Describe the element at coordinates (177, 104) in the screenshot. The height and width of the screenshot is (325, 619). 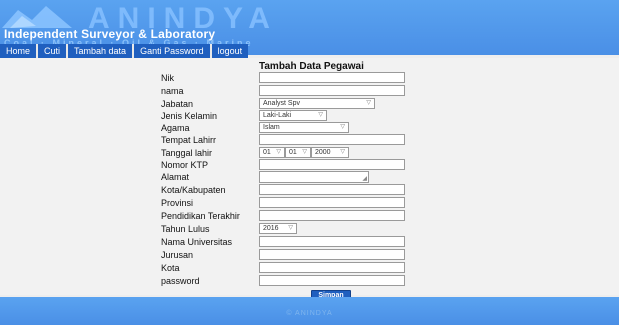
I see `jabatan-label: Jabatan` at that location.